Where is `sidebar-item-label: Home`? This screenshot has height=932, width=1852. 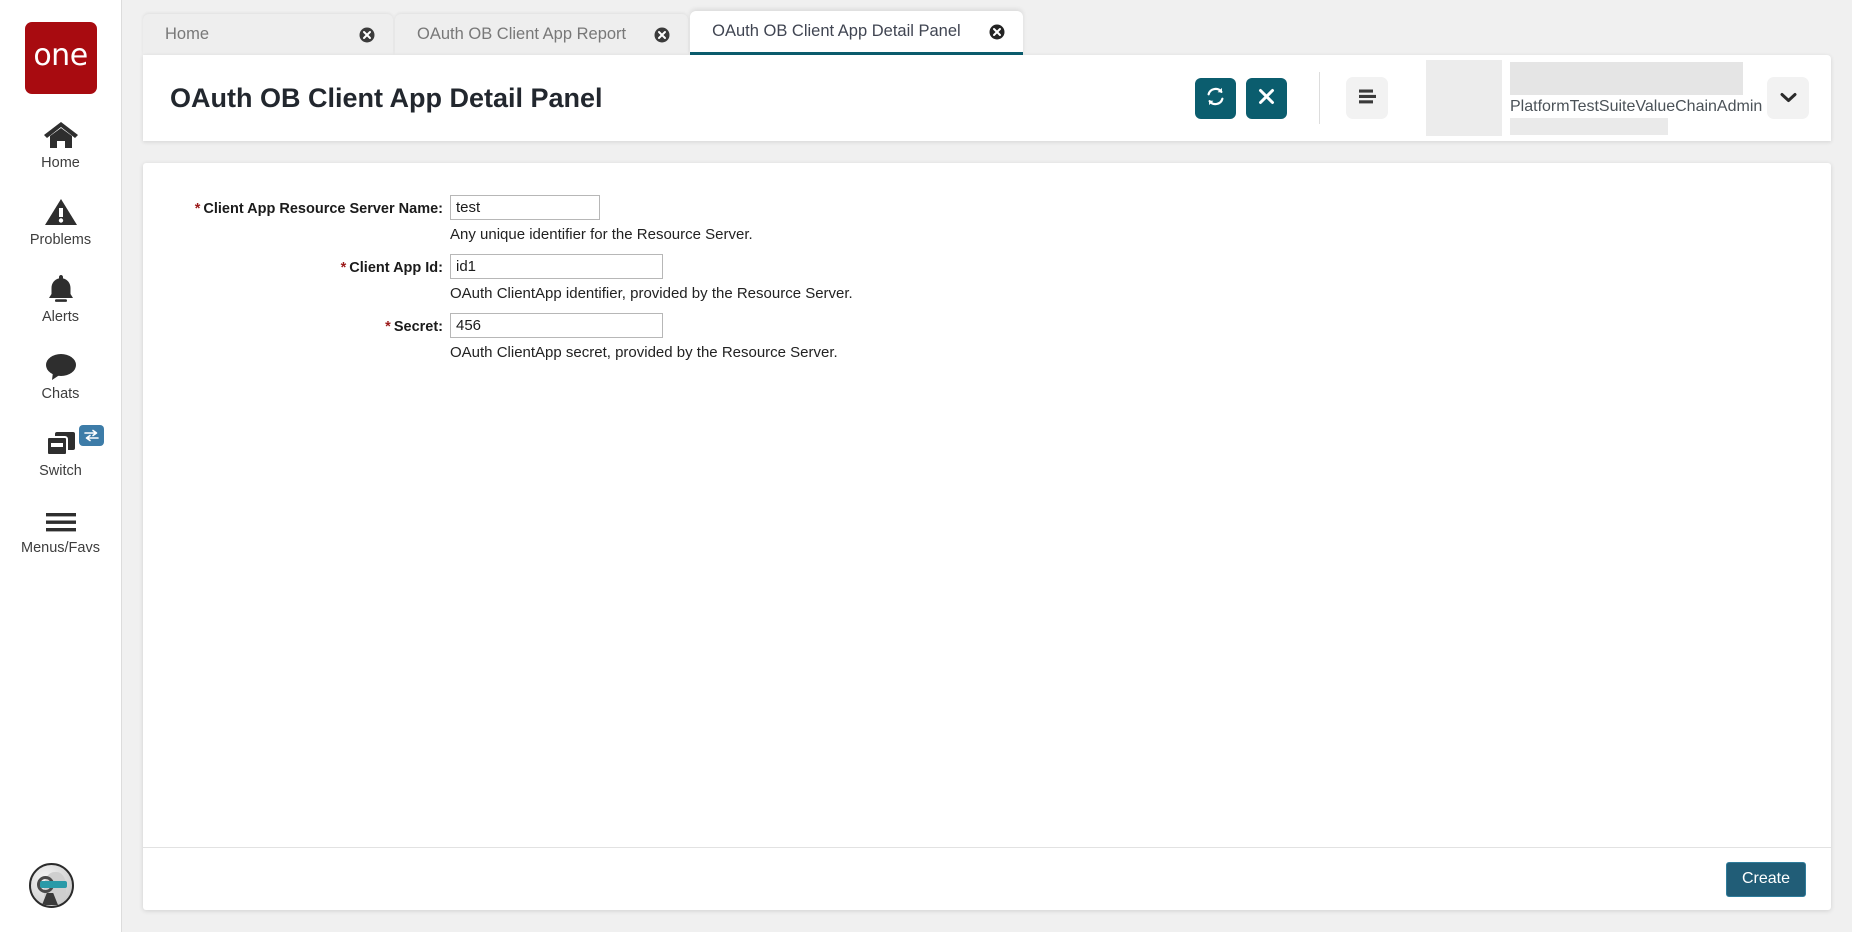
sidebar-item-label: Home is located at coordinates (60, 163).